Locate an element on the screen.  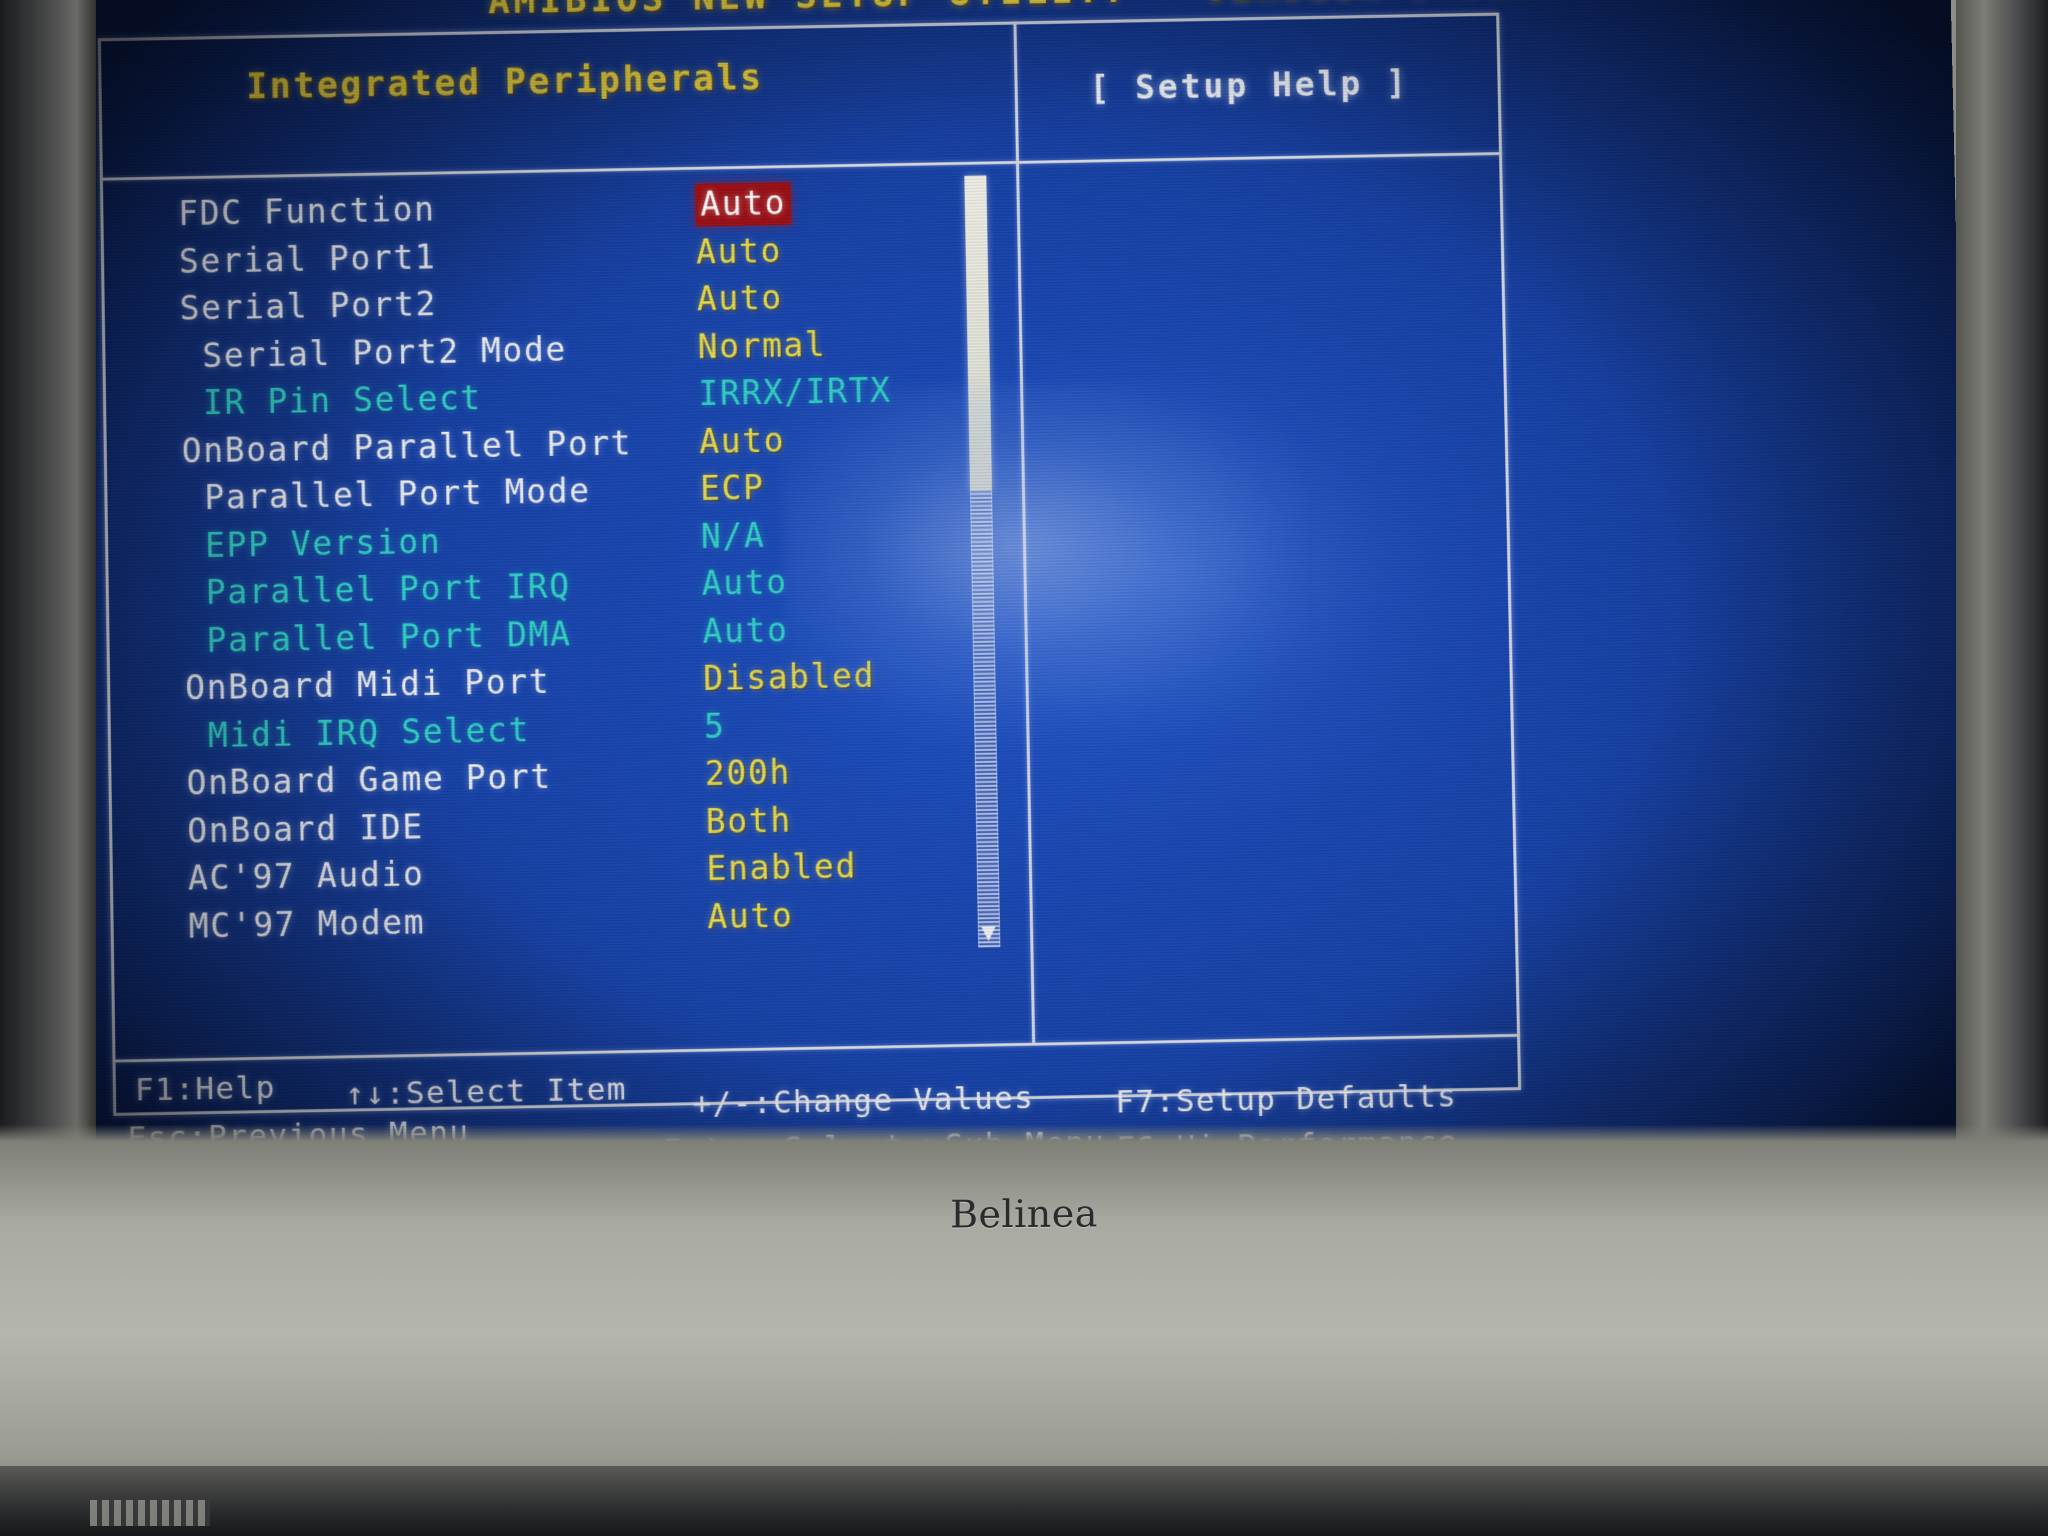
setting-value: Normal is located at coordinates (761, 344).